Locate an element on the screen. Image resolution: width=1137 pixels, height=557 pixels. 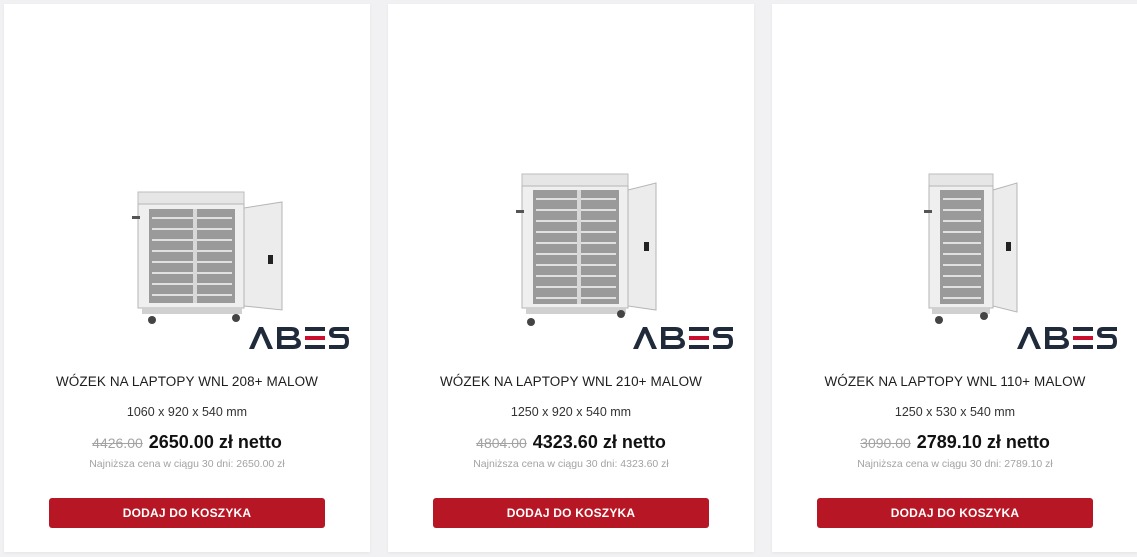
old-price: 4804.00 is located at coordinates (501, 443).